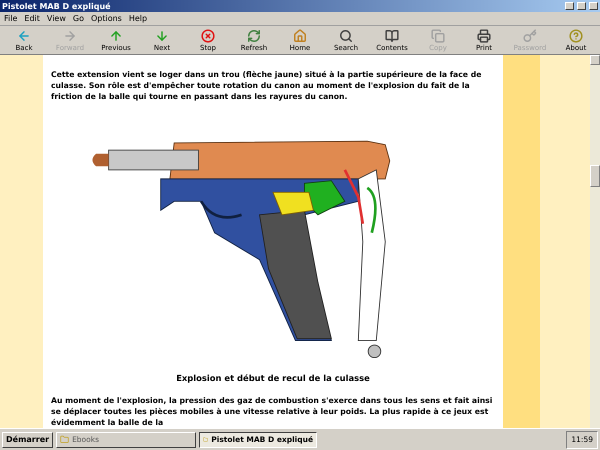 This screenshot has height=450, width=600. Describe the element at coordinates (593, 6) in the screenshot. I see `close-button` at that location.